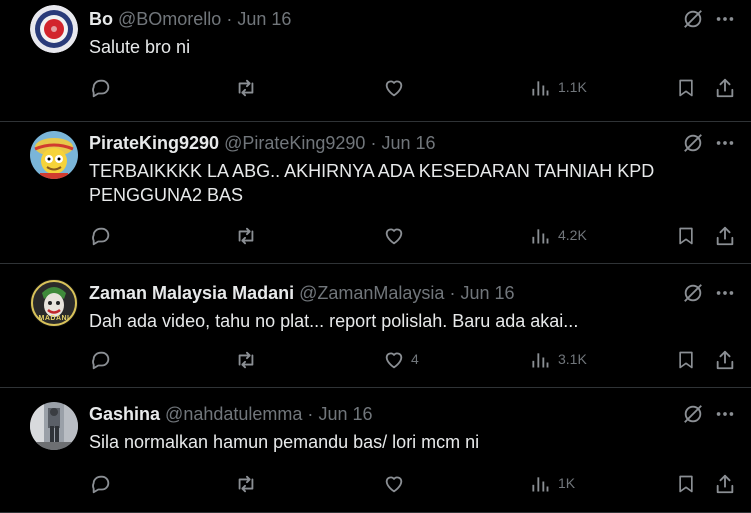  I want to click on views-button: 4.2K, so click(558, 236).